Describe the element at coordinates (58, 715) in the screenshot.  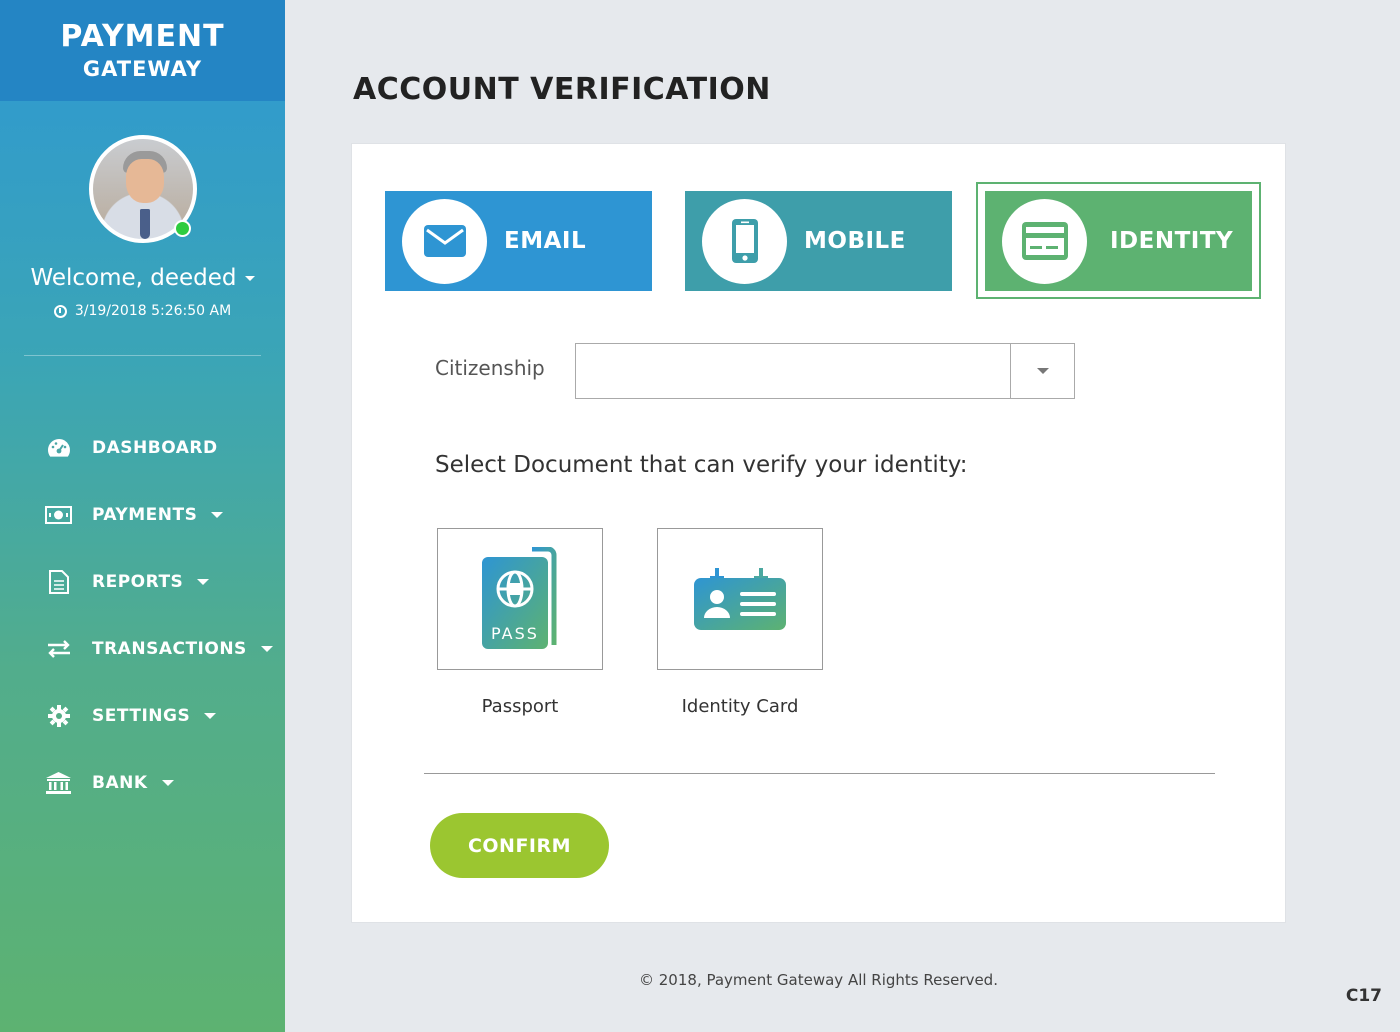
I see `gear-icon` at that location.